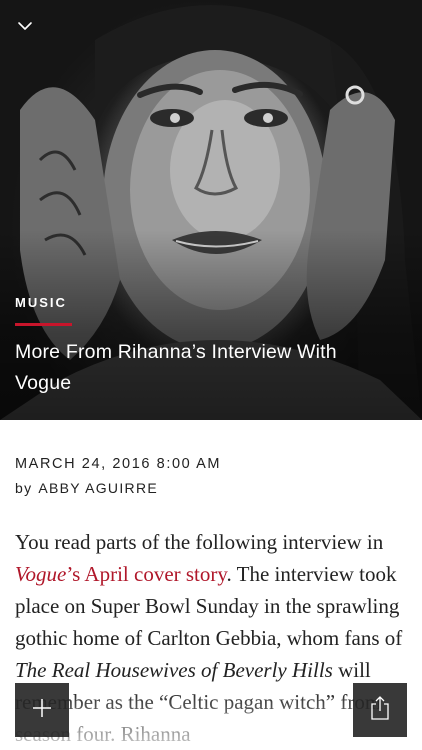  Describe the element at coordinates (24, 488) in the screenshot. I see `byline-prefix: by` at that location.